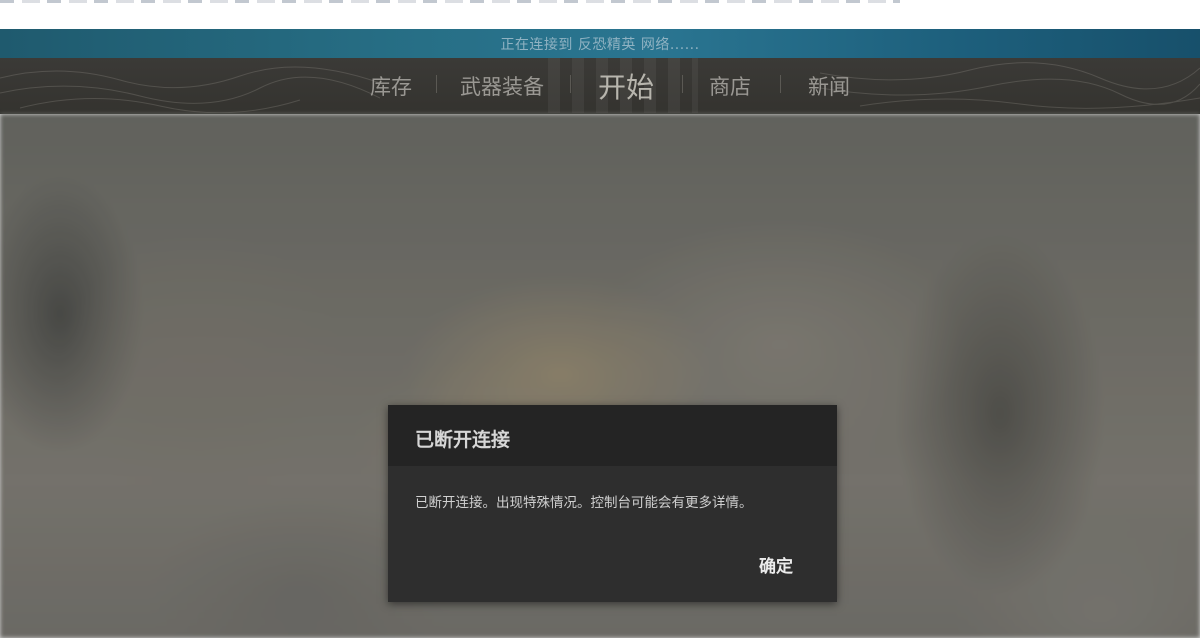  What do you see at coordinates (600, 14) in the screenshot?
I see `top-strip` at bounding box center [600, 14].